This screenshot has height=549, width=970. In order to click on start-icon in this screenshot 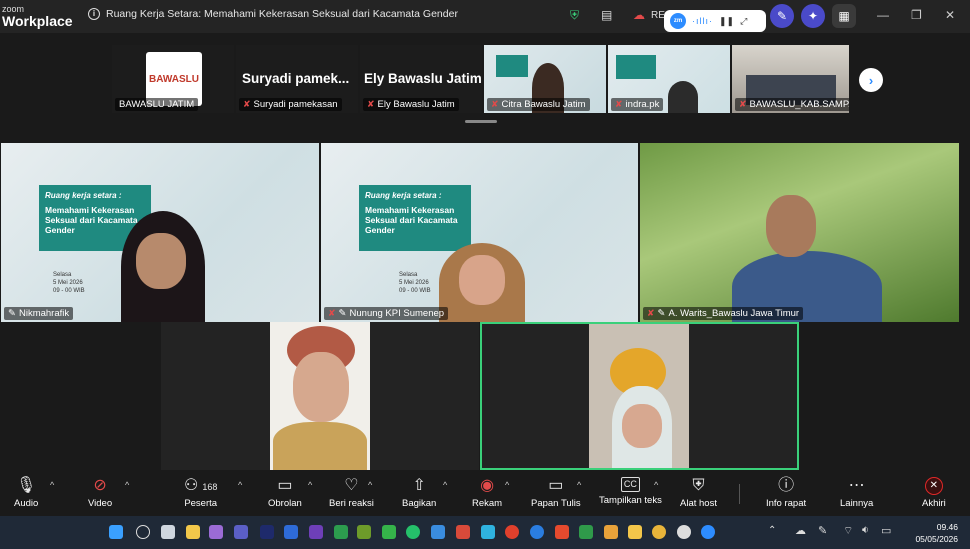, I will do `click(116, 532)`.